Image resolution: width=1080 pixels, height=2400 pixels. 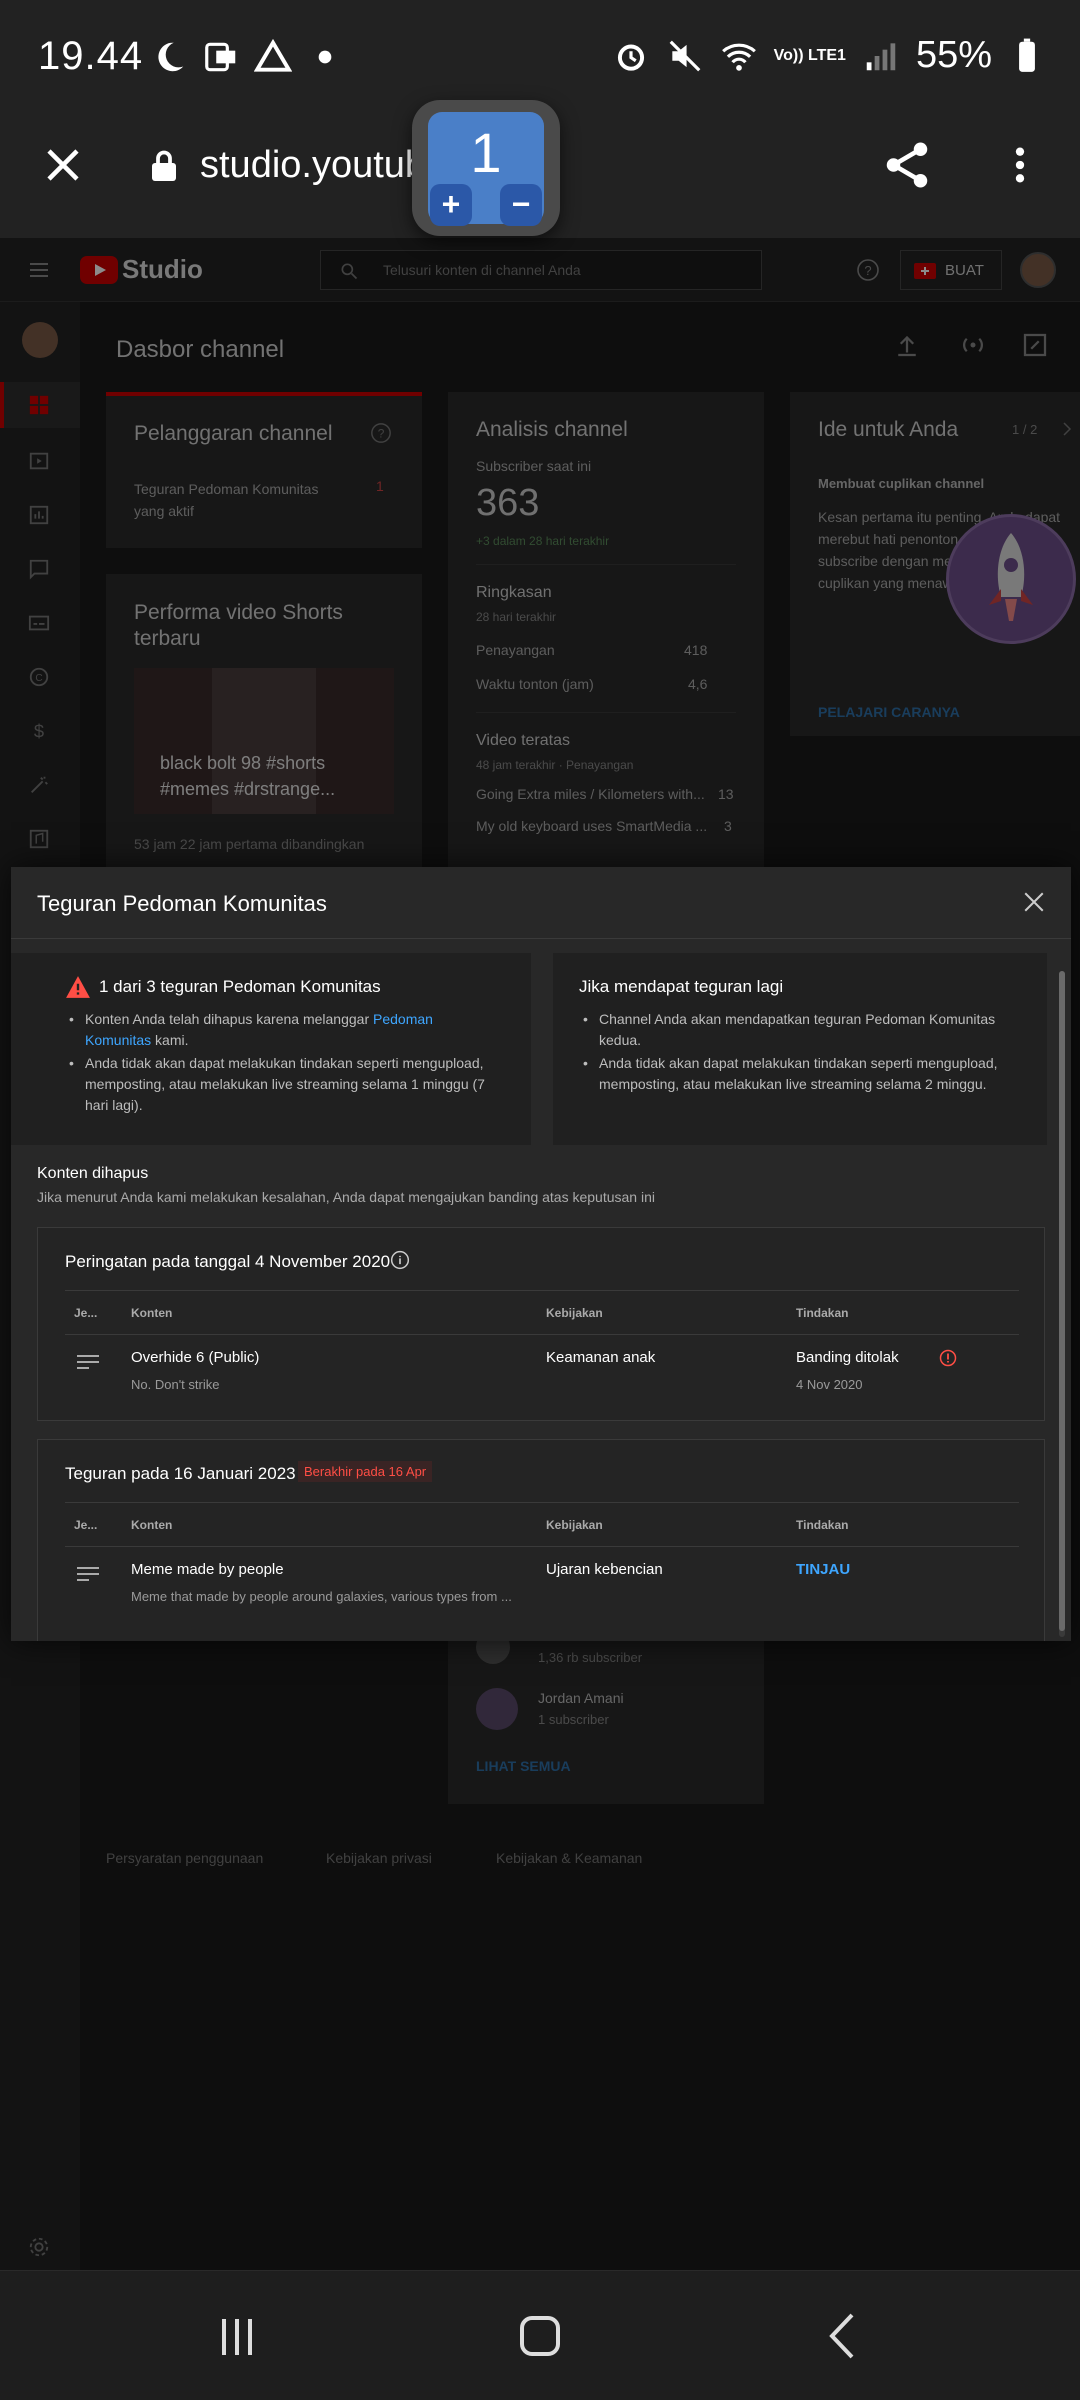 What do you see at coordinates (881, 56) in the screenshot?
I see `signal-icon` at bounding box center [881, 56].